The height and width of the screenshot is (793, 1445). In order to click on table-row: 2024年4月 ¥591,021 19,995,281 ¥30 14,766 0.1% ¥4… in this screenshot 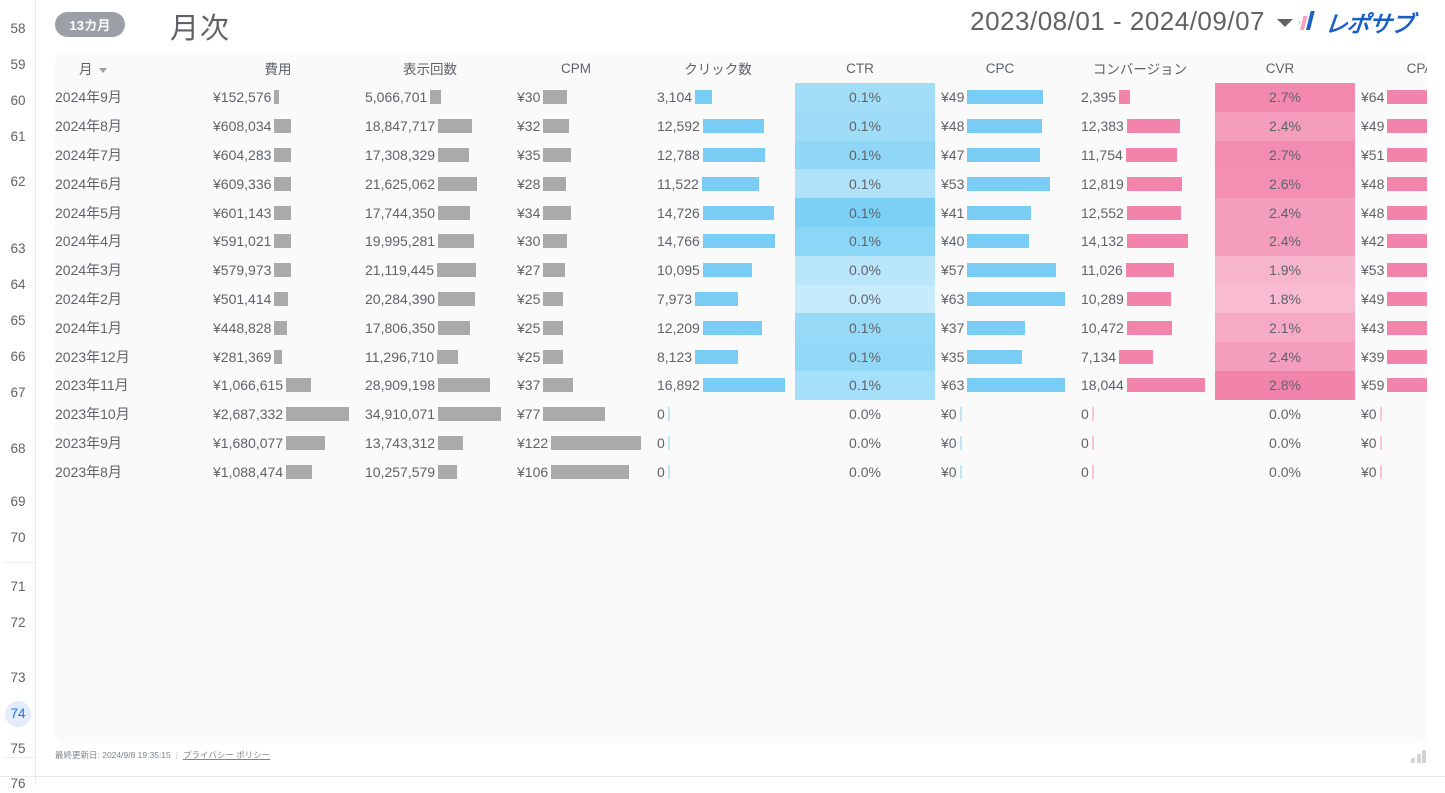, I will do `click(741, 241)`.